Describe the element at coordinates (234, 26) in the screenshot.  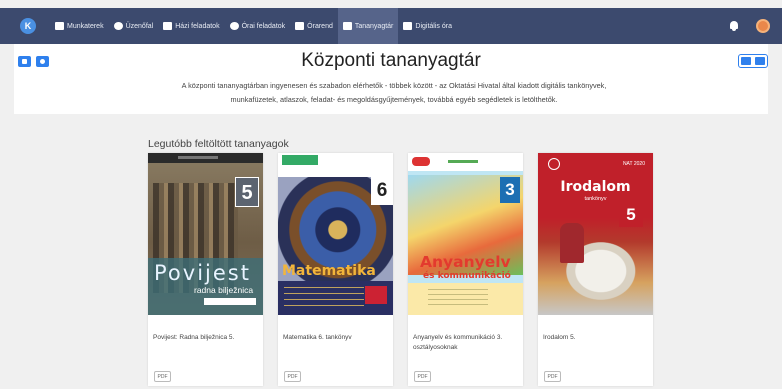
I see `chat-icon` at that location.